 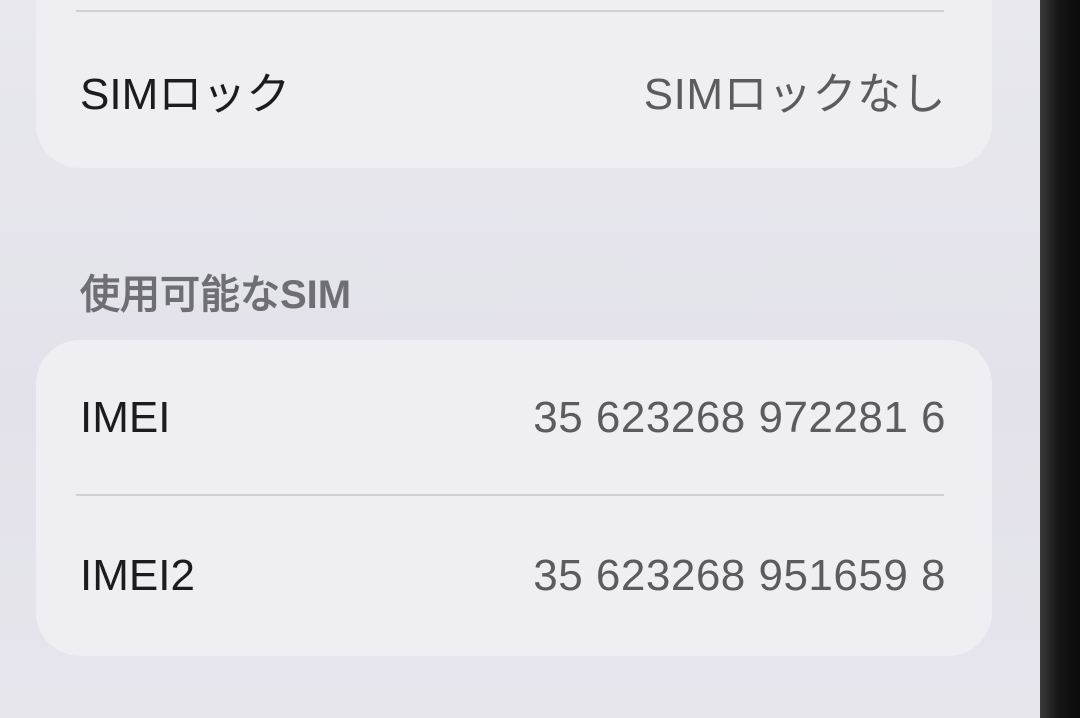 I want to click on imei2-value: 35 623268 951659 8, so click(x=739, y=575).